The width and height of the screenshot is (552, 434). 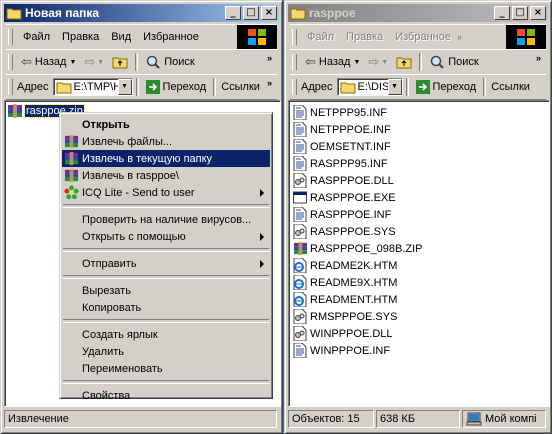 What do you see at coordinates (418, 62) in the screenshot?
I see `right-standard-toolbar: ⇦ Назад ▼ ⇨ ▼ Поиск »` at bounding box center [418, 62].